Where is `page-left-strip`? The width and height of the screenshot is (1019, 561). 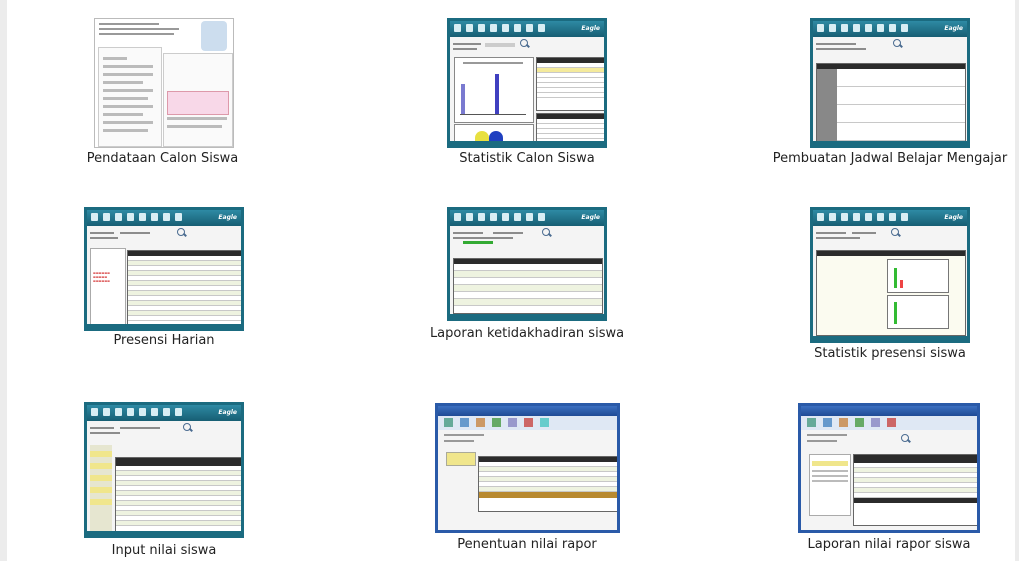 page-left-strip is located at coordinates (3, 280).